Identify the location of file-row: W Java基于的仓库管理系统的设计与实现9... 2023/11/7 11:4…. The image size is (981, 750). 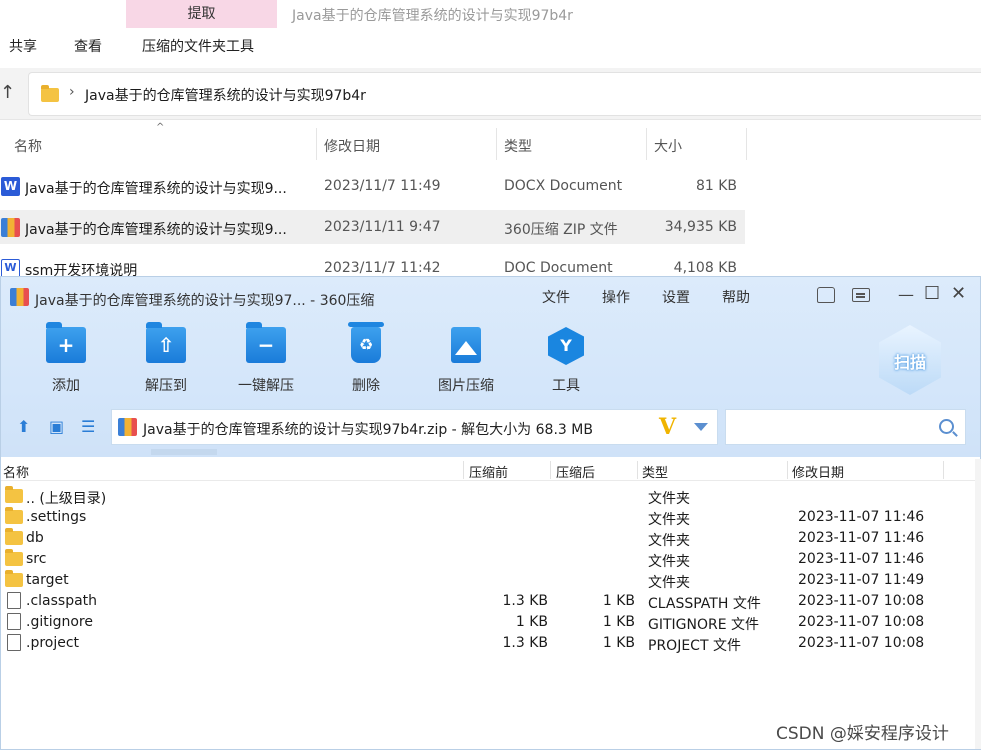
(372, 186).